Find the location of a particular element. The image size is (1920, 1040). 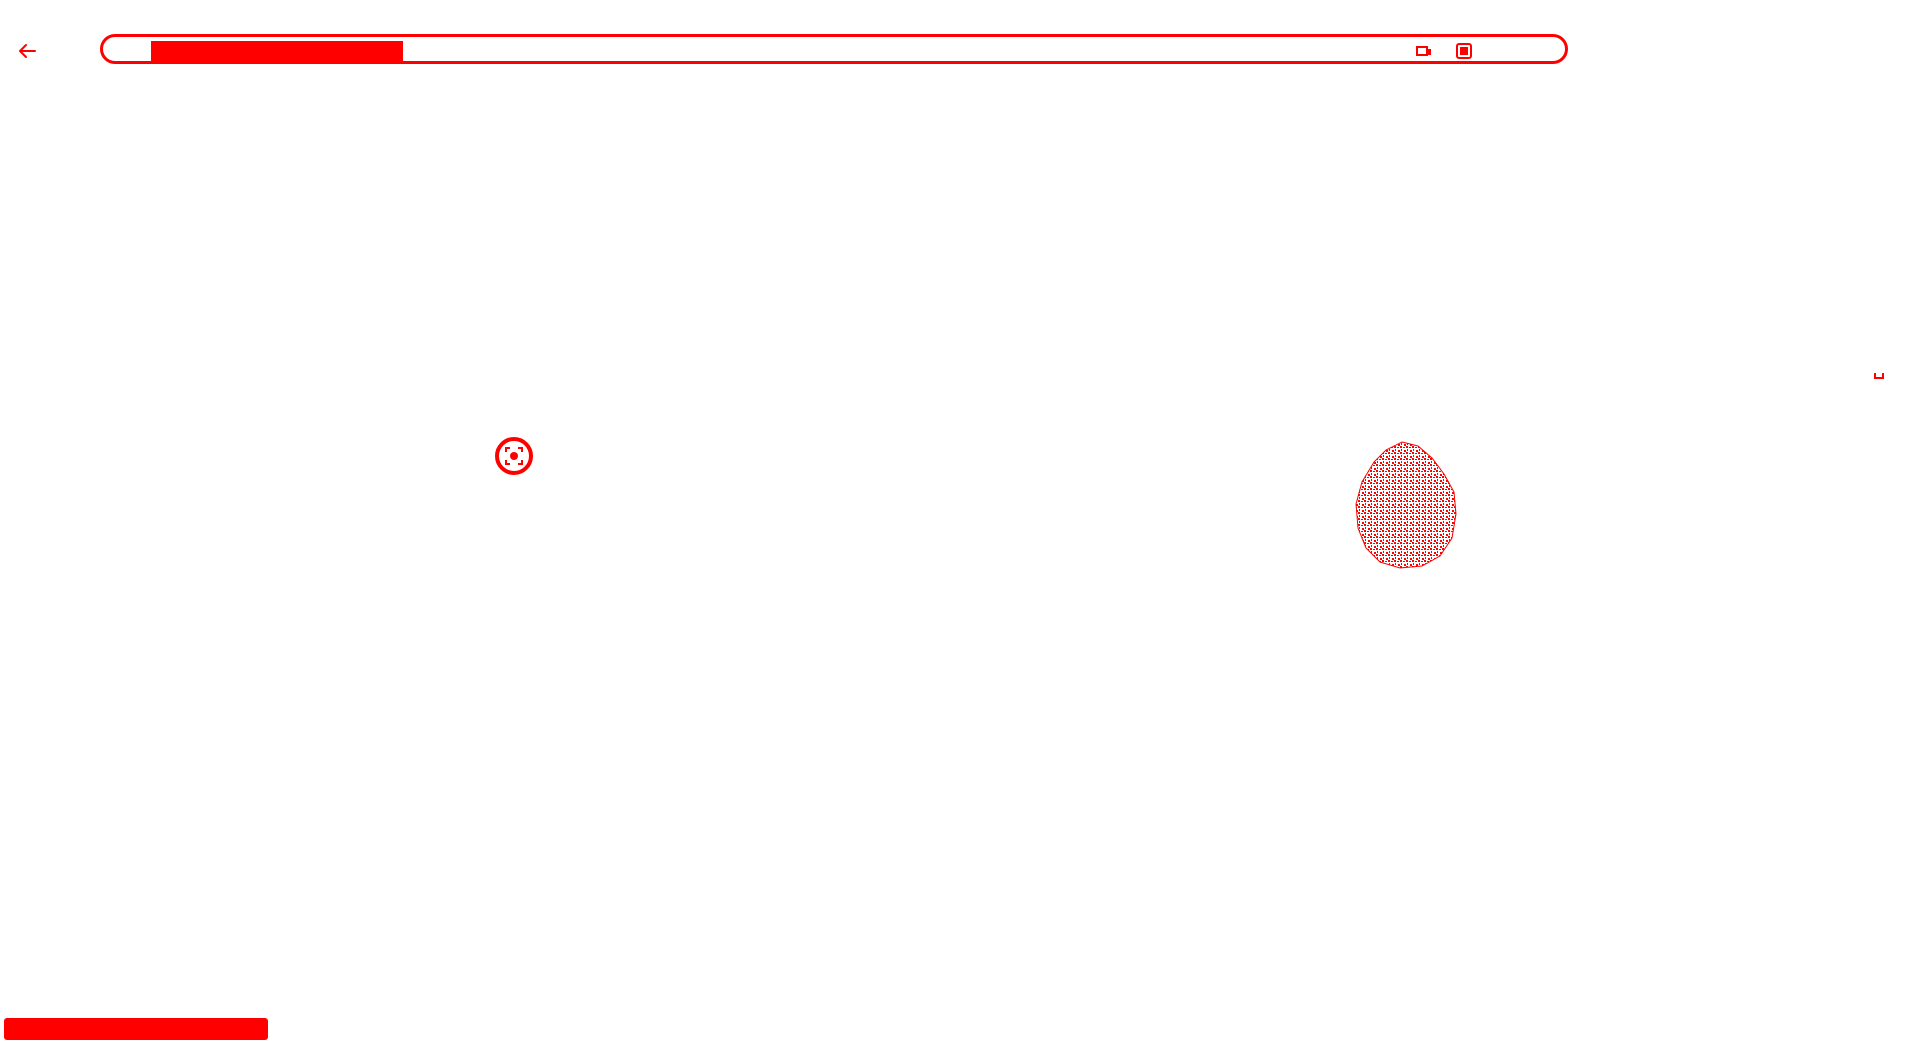

search-bar is located at coordinates (834, 49).